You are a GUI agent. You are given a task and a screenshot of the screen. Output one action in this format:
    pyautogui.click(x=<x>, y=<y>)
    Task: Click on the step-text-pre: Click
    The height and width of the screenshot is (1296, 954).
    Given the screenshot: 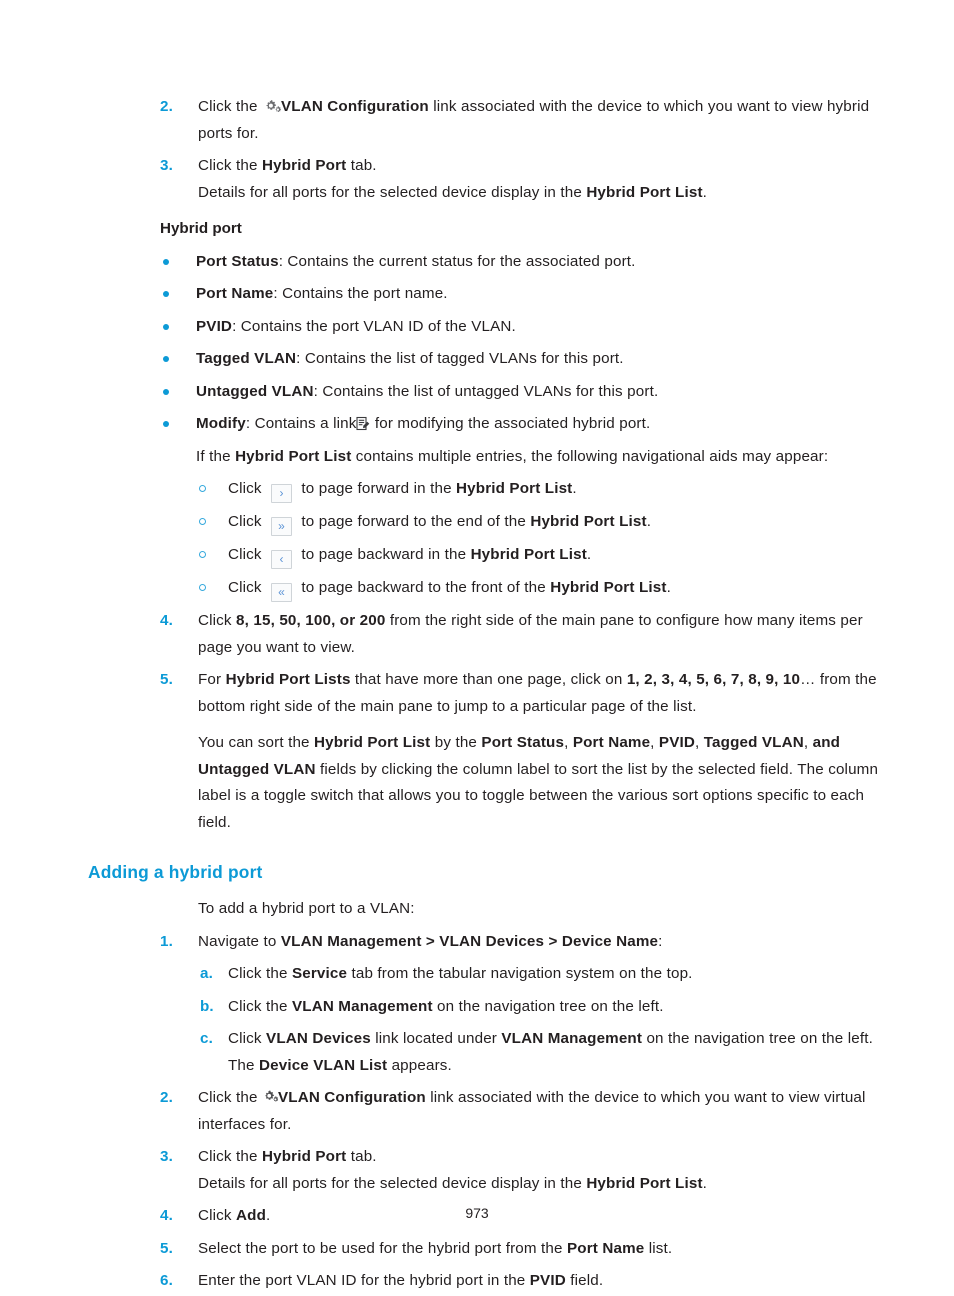 What is the action you would take?
    pyautogui.click(x=217, y=620)
    